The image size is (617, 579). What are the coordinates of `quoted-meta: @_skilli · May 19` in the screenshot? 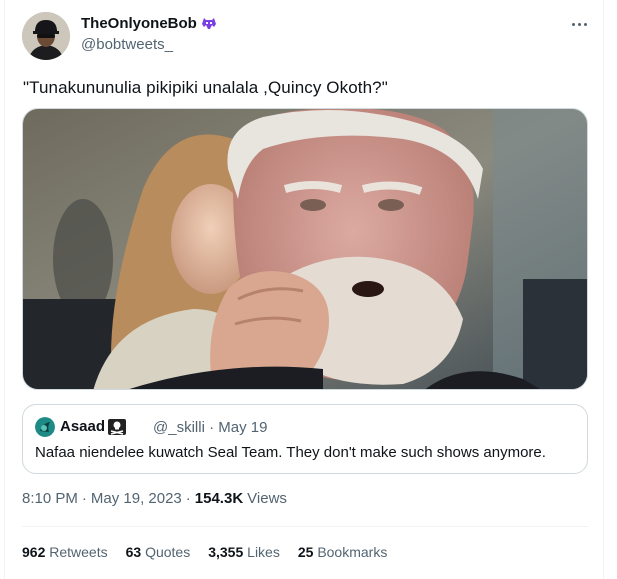 It's located at (210, 427).